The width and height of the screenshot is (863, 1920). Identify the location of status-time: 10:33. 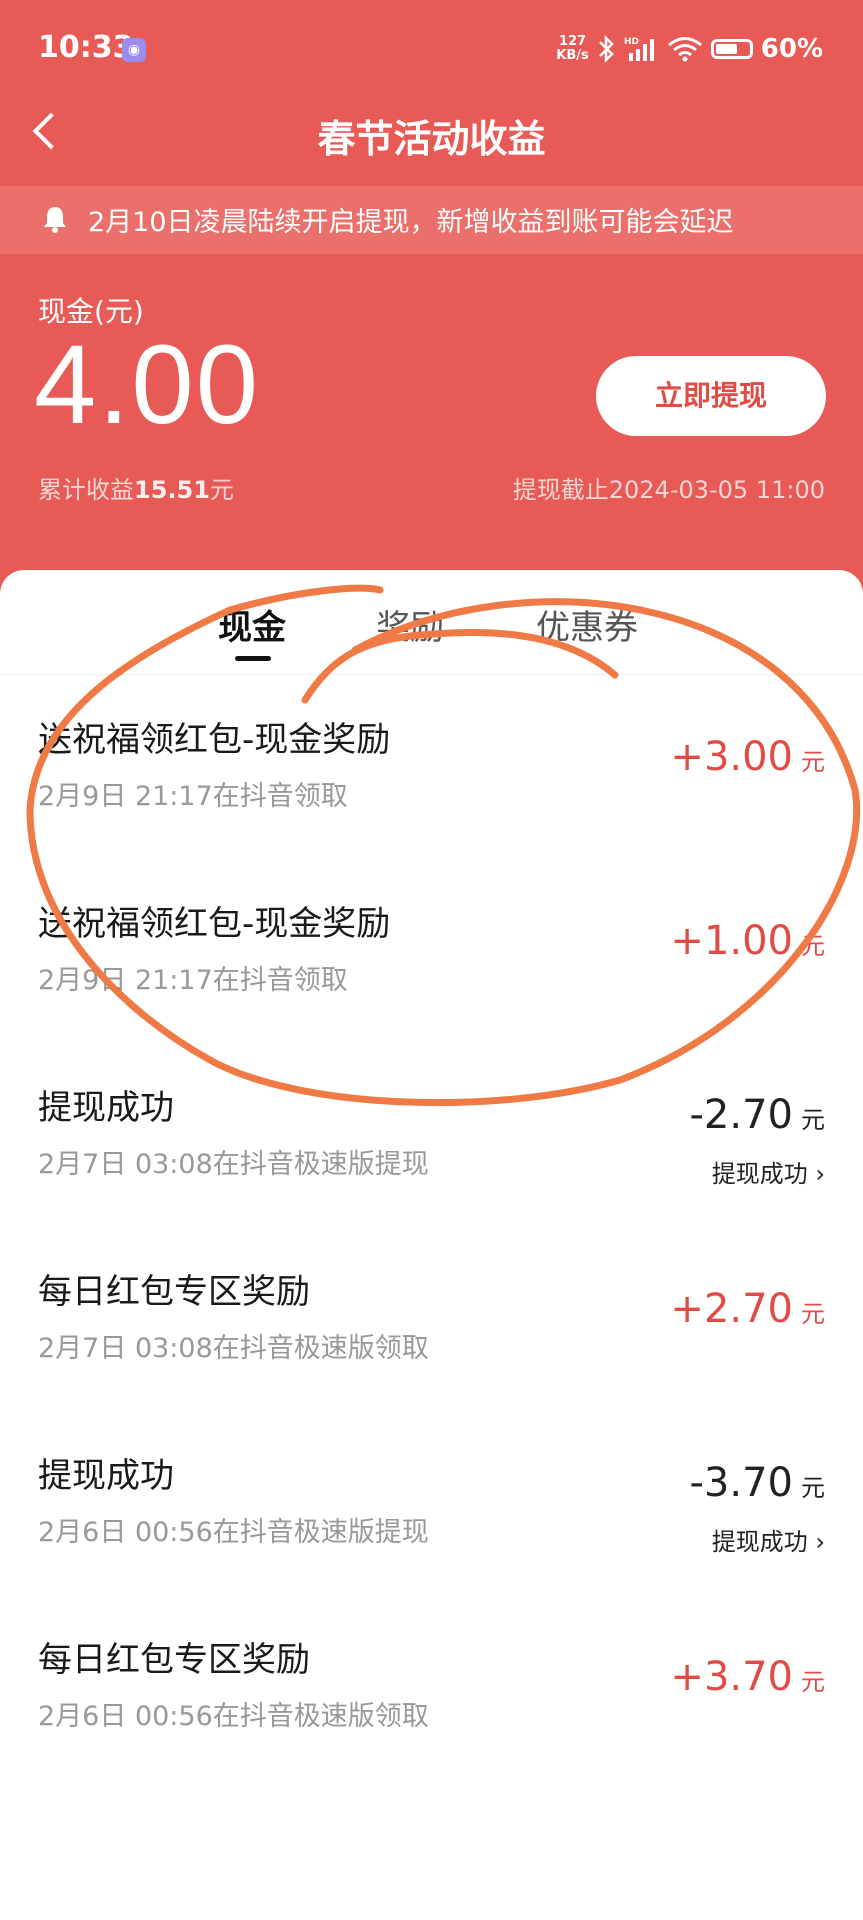
(86, 47).